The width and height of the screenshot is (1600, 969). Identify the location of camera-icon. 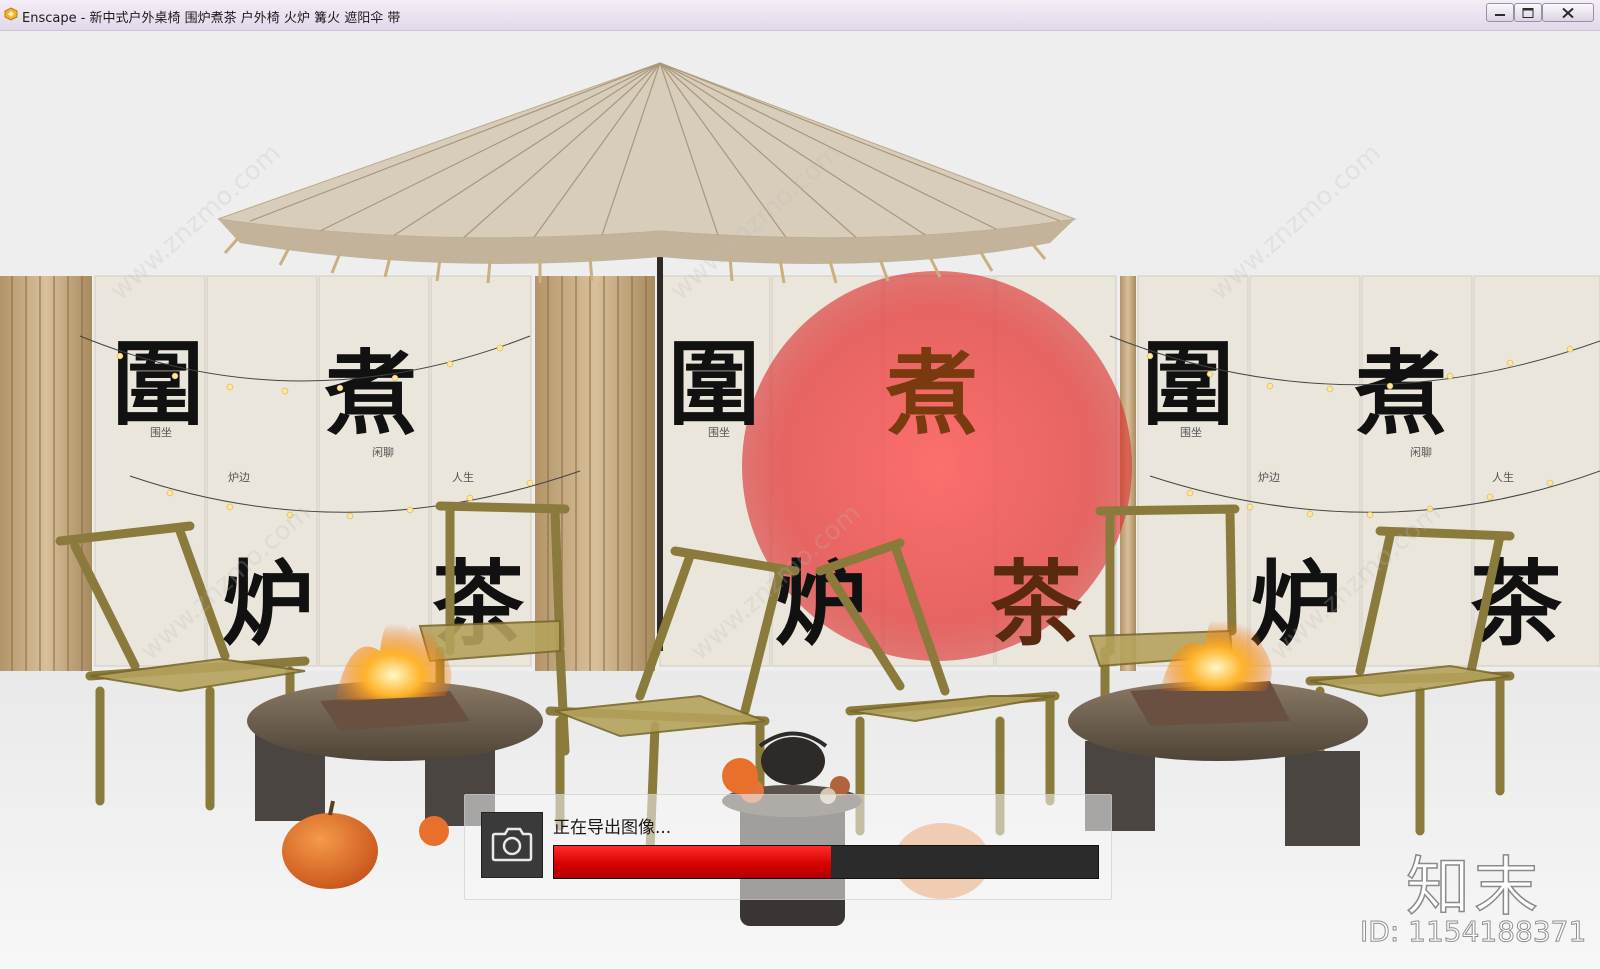
(512, 844).